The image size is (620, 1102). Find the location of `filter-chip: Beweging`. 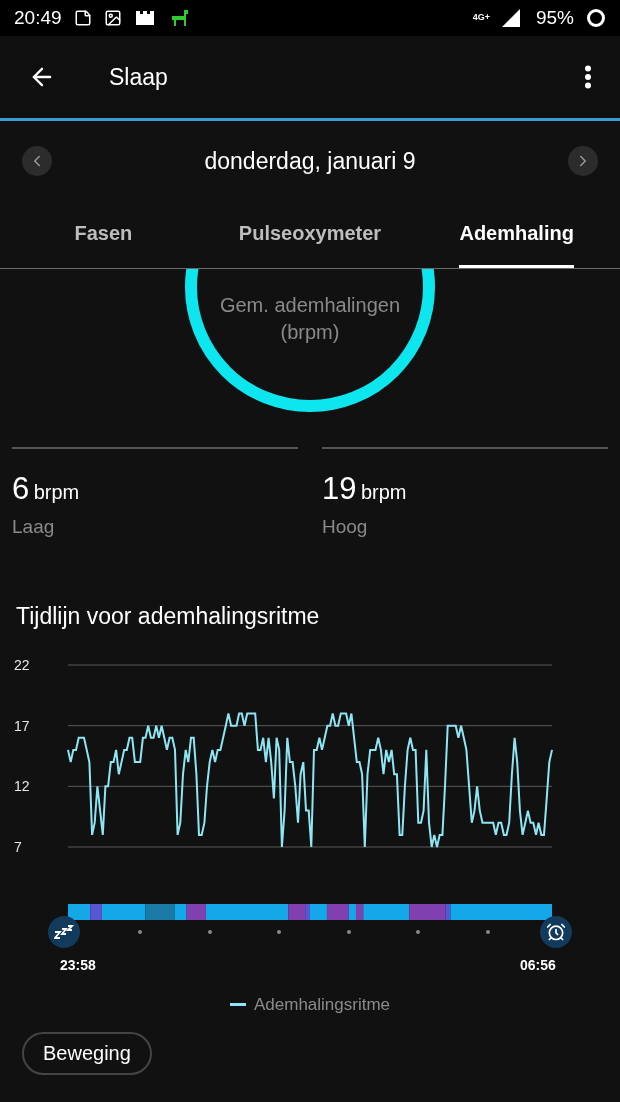

filter-chip: Beweging is located at coordinates (87, 1053).